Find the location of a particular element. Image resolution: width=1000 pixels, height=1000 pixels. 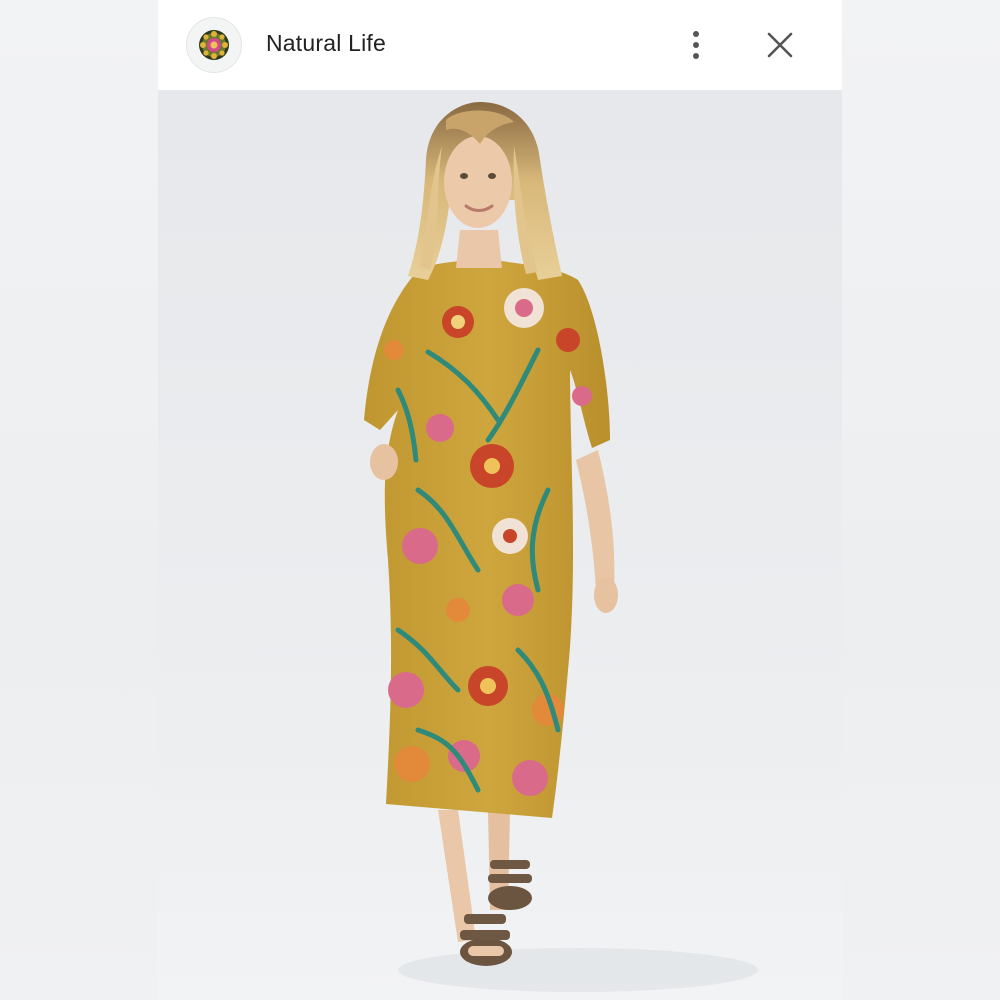

shop-avatar is located at coordinates (214, 45).